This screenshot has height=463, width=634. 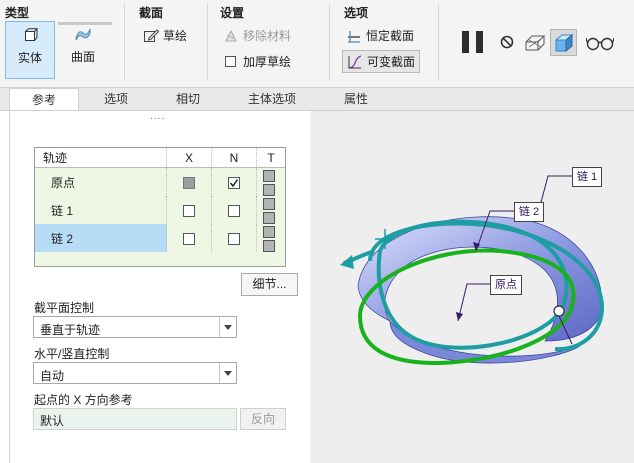 I want to click on section-plane-label: 截平面控制, so click(x=64, y=308).